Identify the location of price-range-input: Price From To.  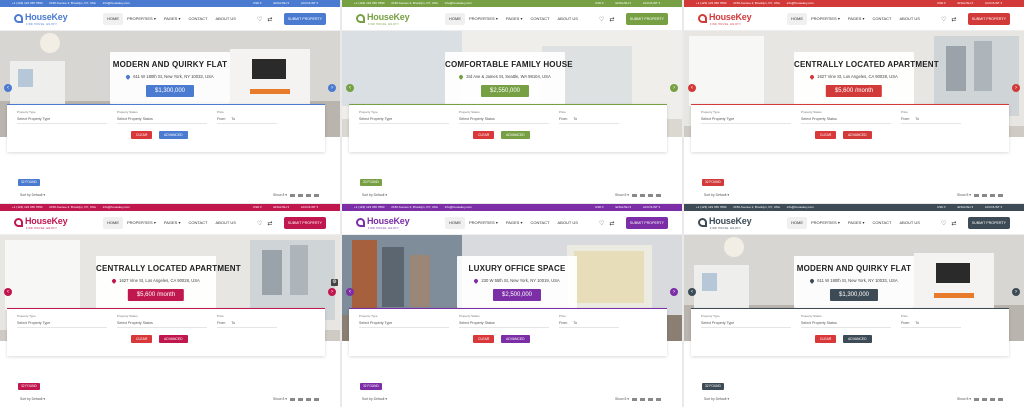
(931, 321).